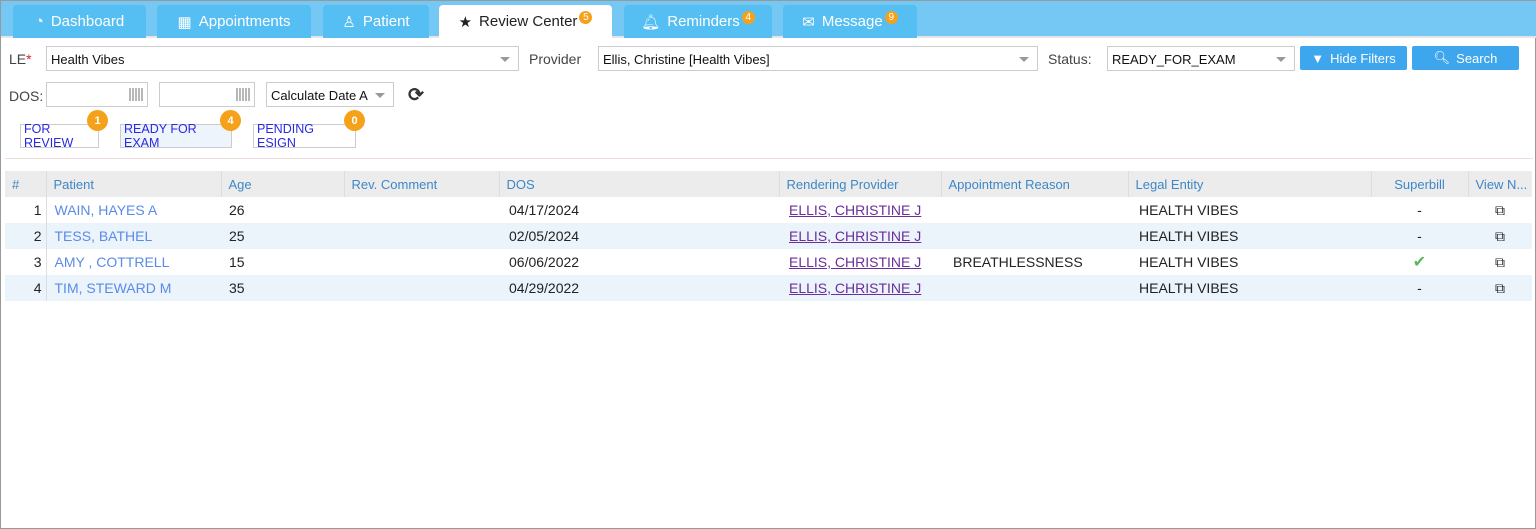  Describe the element at coordinates (818, 58) in the screenshot. I see `provider-select: Ellis, Christine [Health Vibes]` at that location.